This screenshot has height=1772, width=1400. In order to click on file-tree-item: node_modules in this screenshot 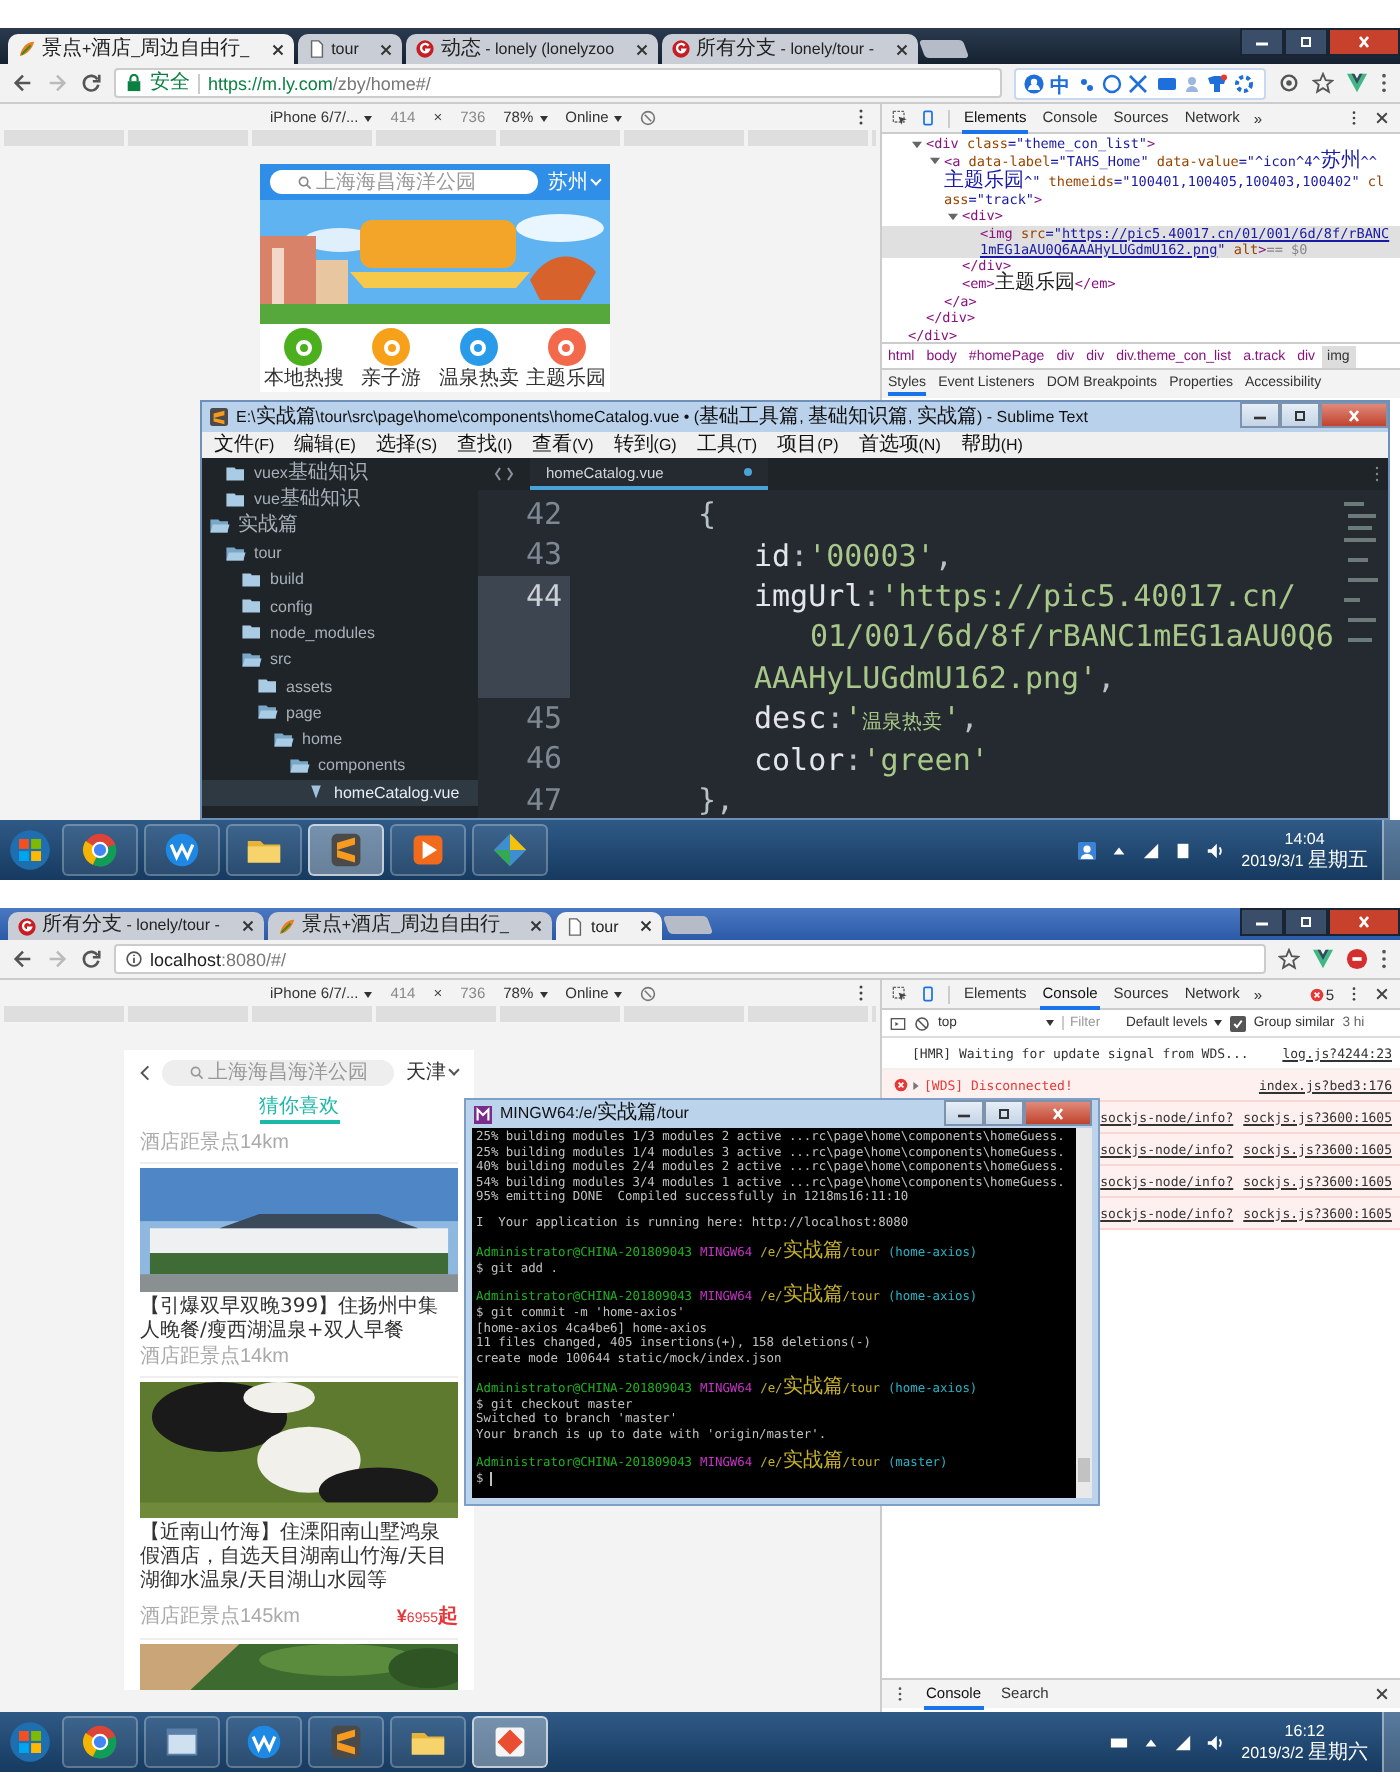, I will do `click(340, 633)`.